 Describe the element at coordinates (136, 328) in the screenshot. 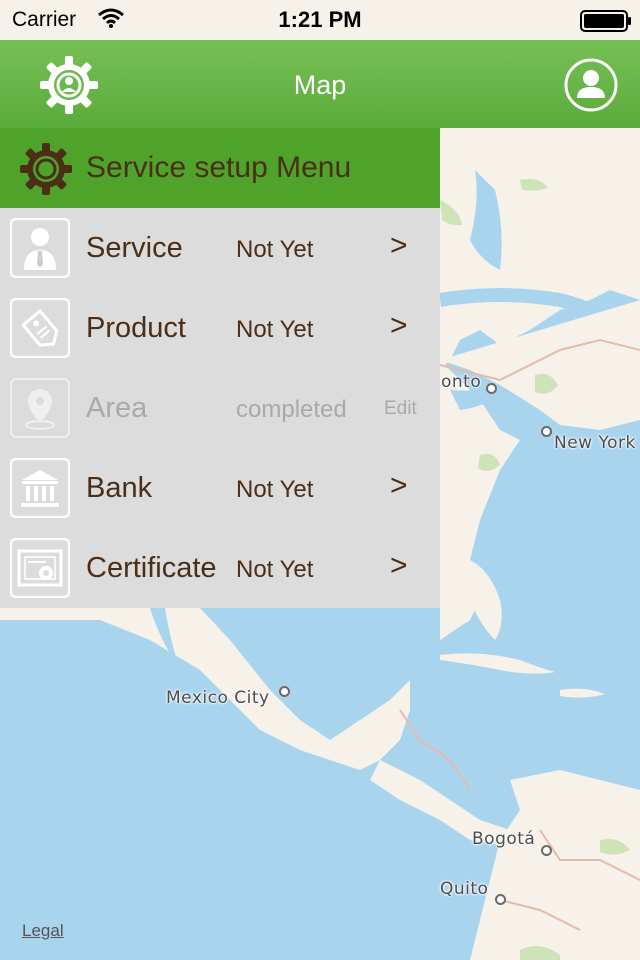

I see `row-label: Product` at that location.